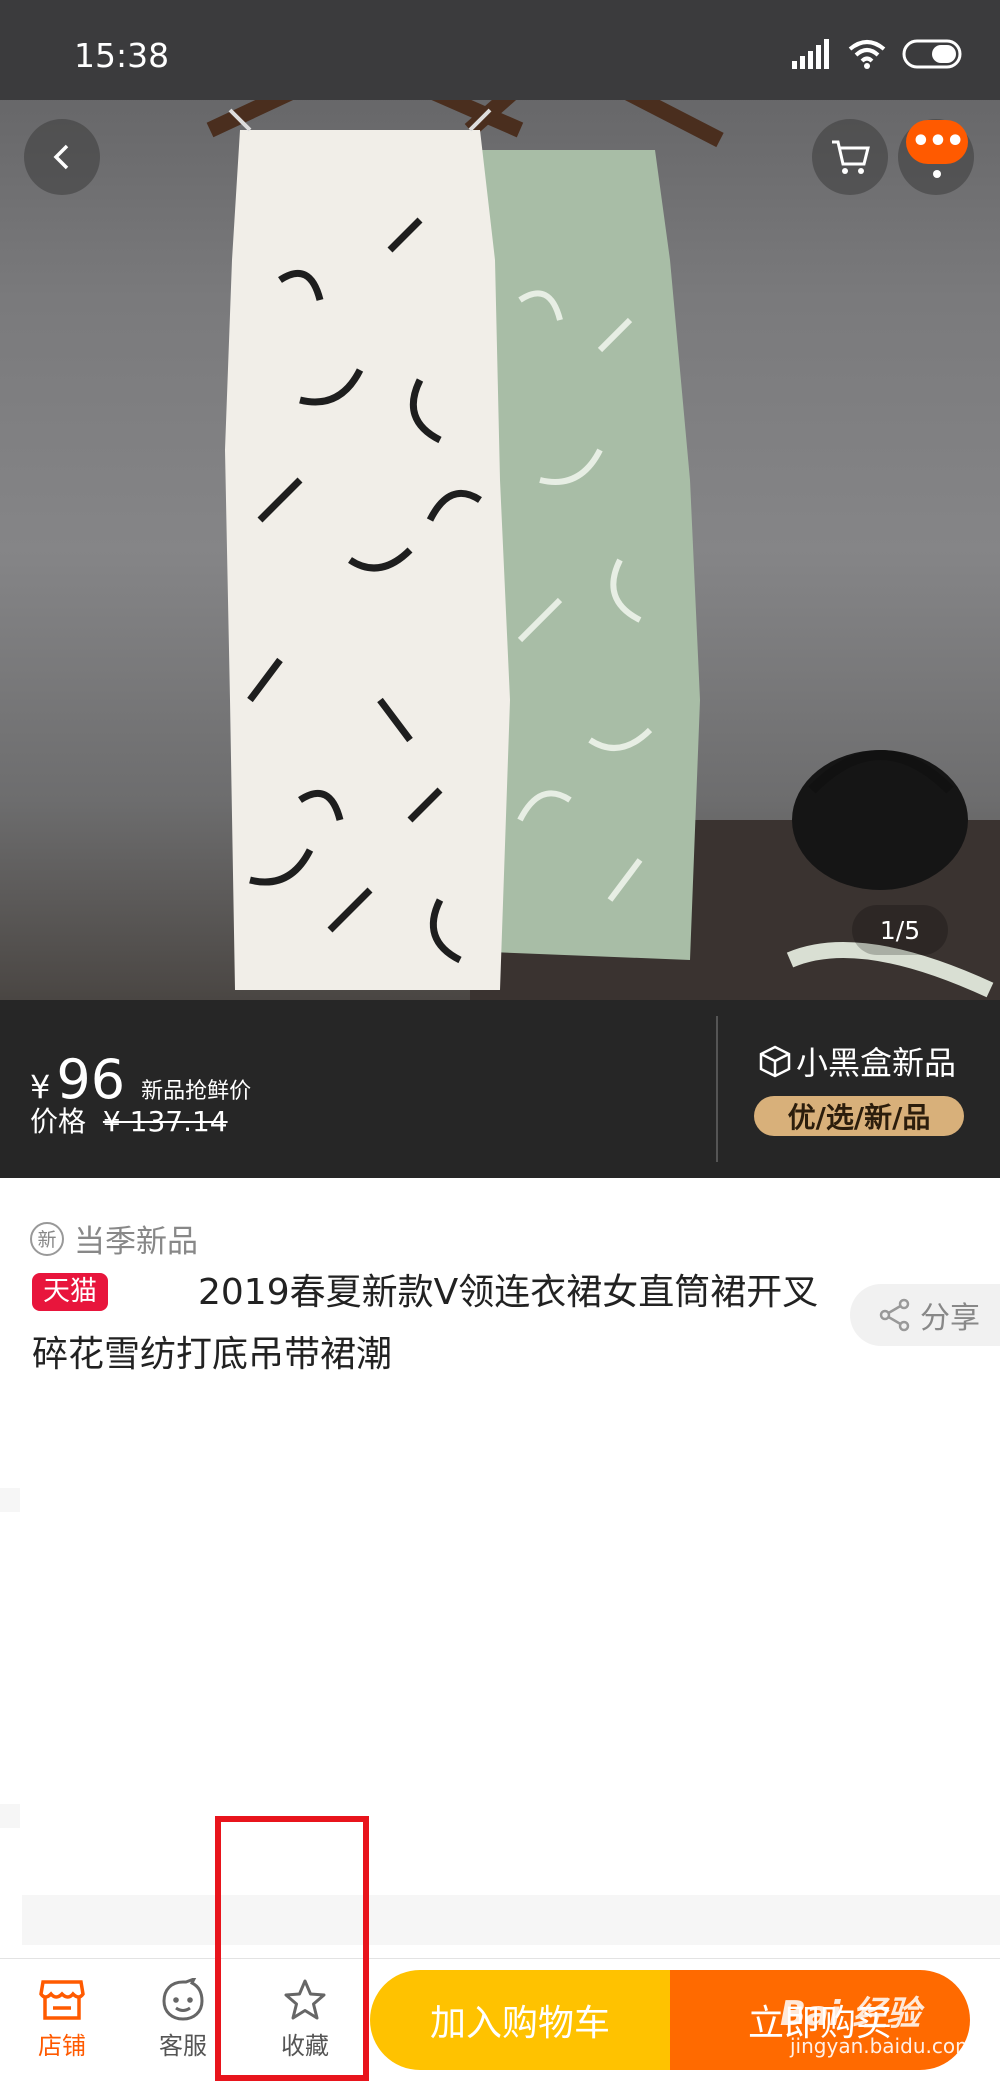  Describe the element at coordinates (122, 55) in the screenshot. I see `status-time: 15:38` at that location.